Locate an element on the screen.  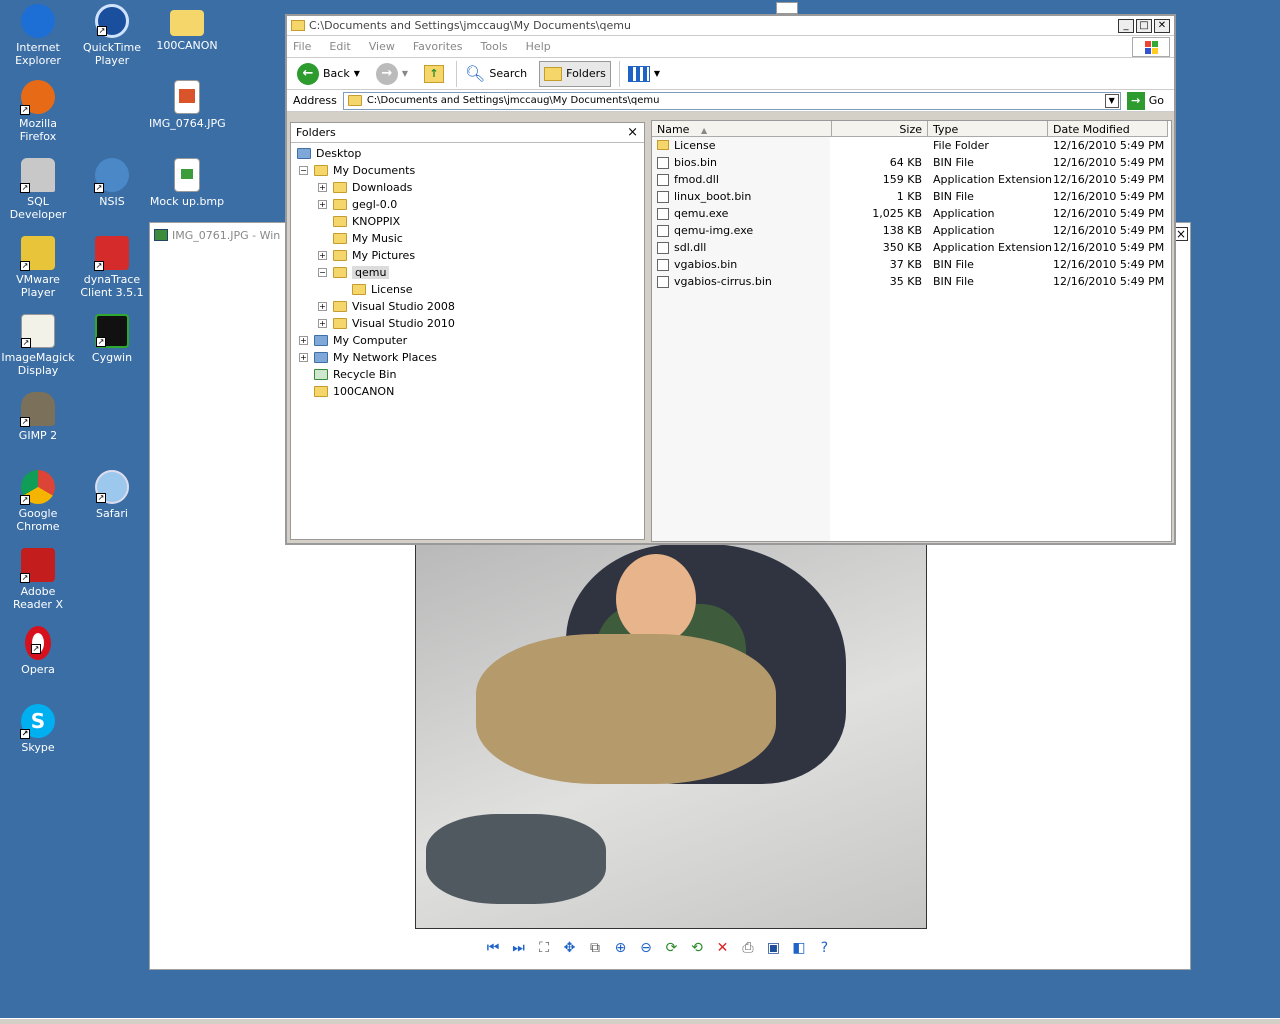
save-icon: ▣ is located at coordinates (774, 948).